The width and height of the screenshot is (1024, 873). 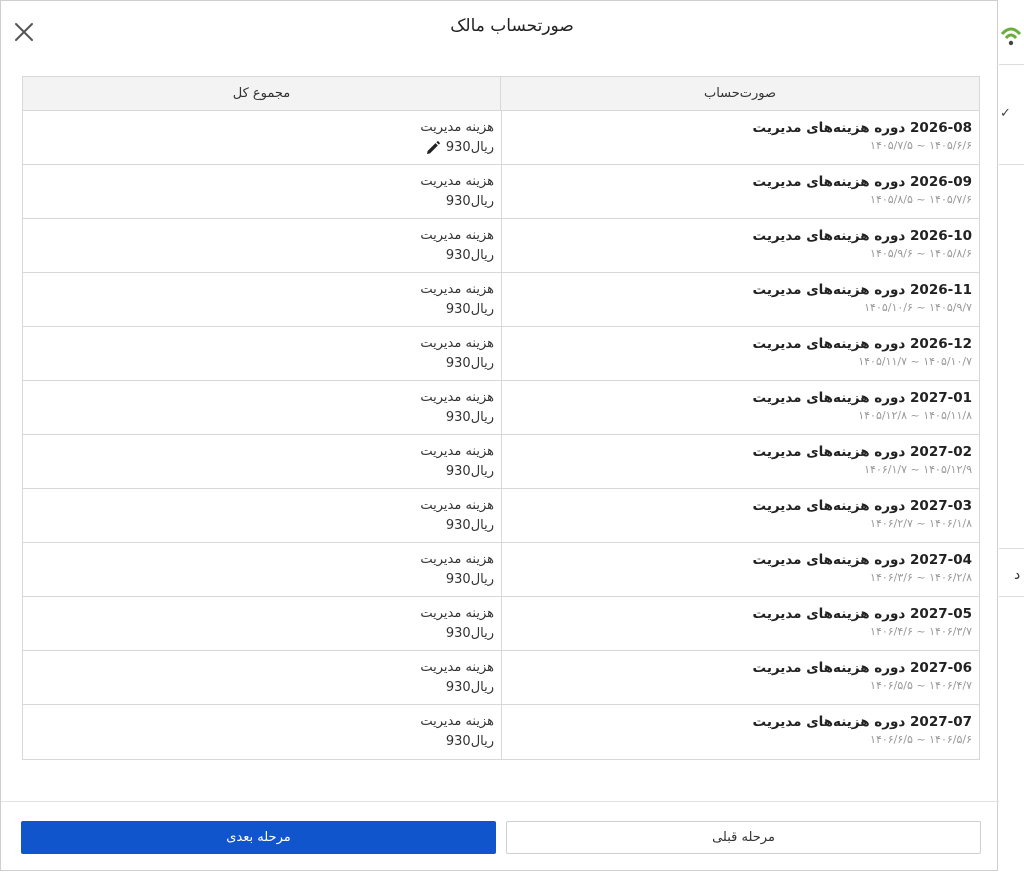 What do you see at coordinates (921, 739) in the screenshot?
I see `invoice-date-range: ۱۴۰۶/۵/۶ ~ ۱۴۰۶/۶/۵` at bounding box center [921, 739].